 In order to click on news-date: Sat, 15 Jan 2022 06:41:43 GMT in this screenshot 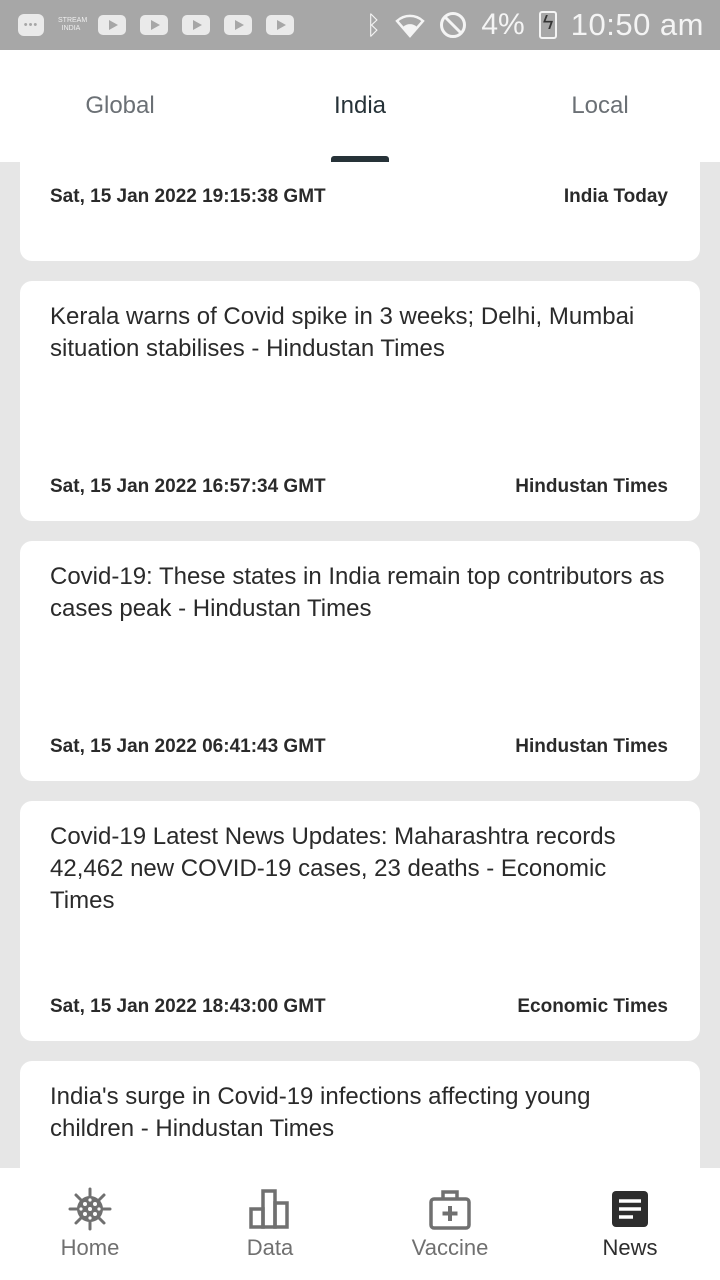, I will do `click(188, 746)`.